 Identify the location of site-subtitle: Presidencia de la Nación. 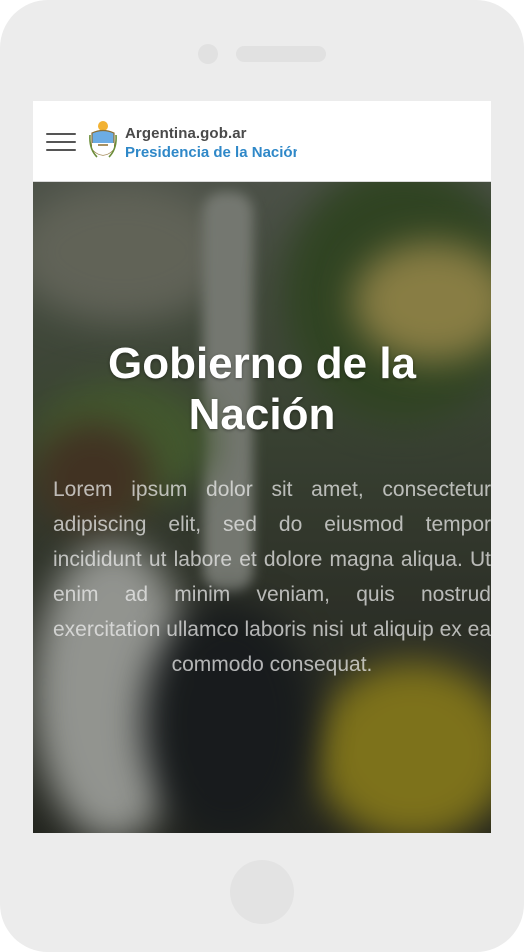
(211, 152).